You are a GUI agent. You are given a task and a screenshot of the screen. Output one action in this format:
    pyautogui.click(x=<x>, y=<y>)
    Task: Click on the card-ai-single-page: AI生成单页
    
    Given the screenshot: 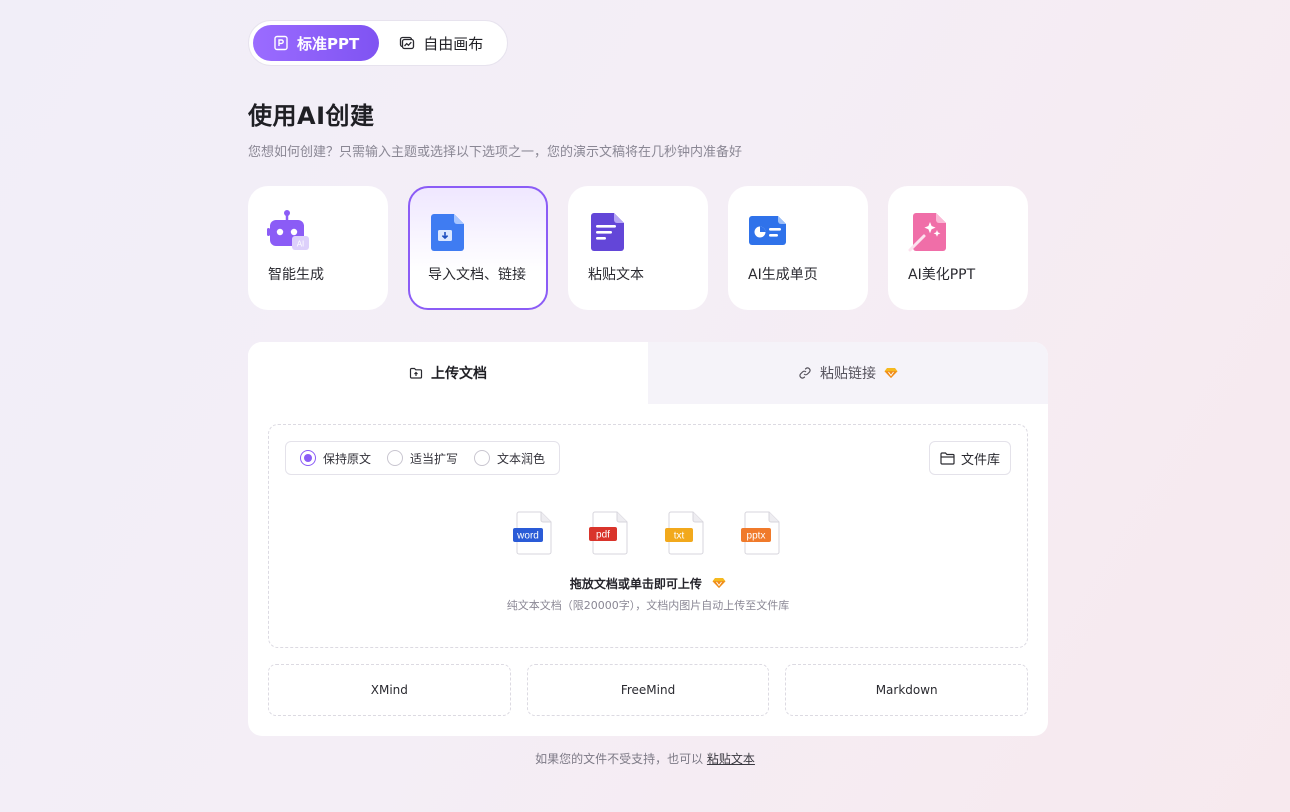 What is the action you would take?
    pyautogui.click(x=798, y=248)
    